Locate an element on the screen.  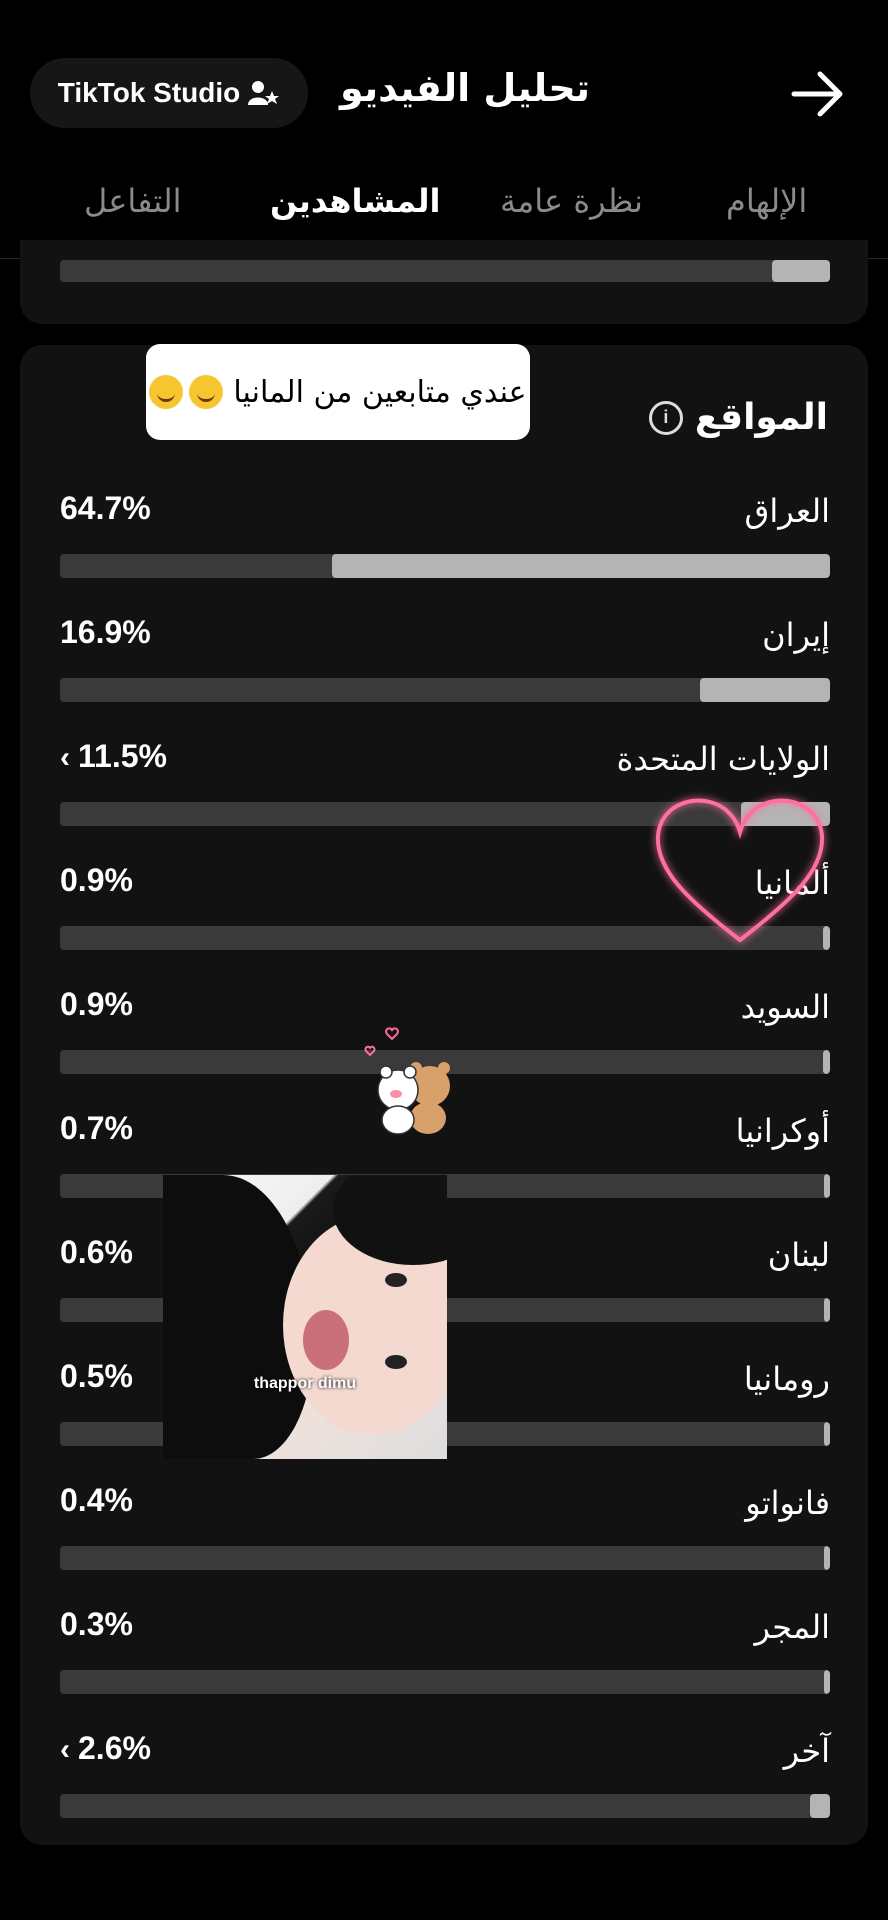
tiktok-studio-button: TikTok Studio is located at coordinates (169, 93).